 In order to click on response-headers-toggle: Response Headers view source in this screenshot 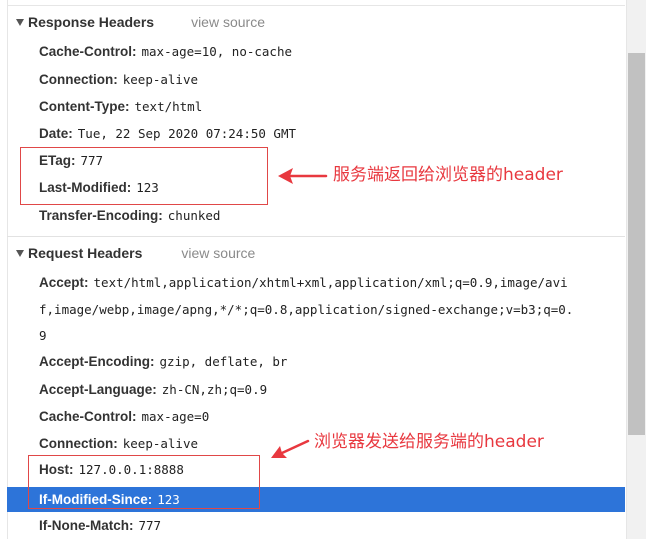, I will do `click(316, 22)`.